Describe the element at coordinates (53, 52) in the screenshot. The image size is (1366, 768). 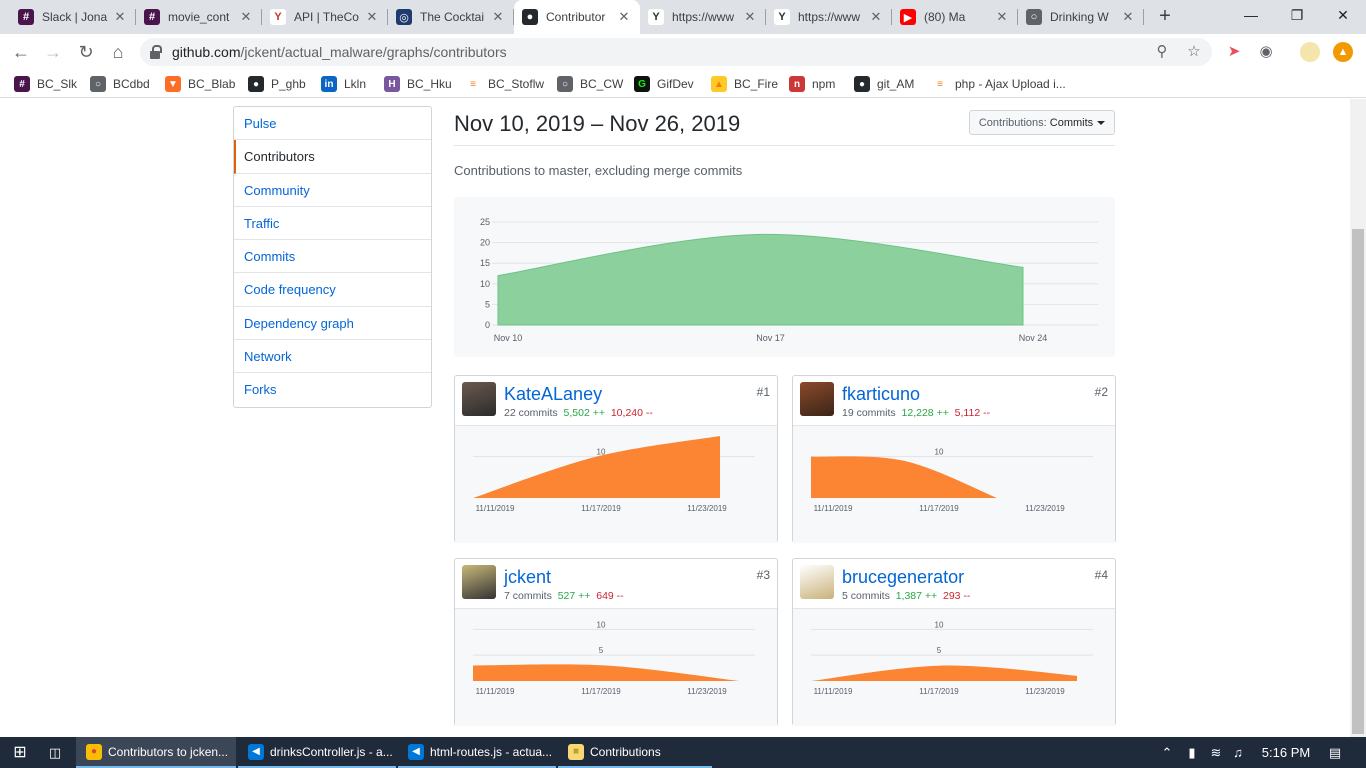
I see `forward-button: →` at that location.